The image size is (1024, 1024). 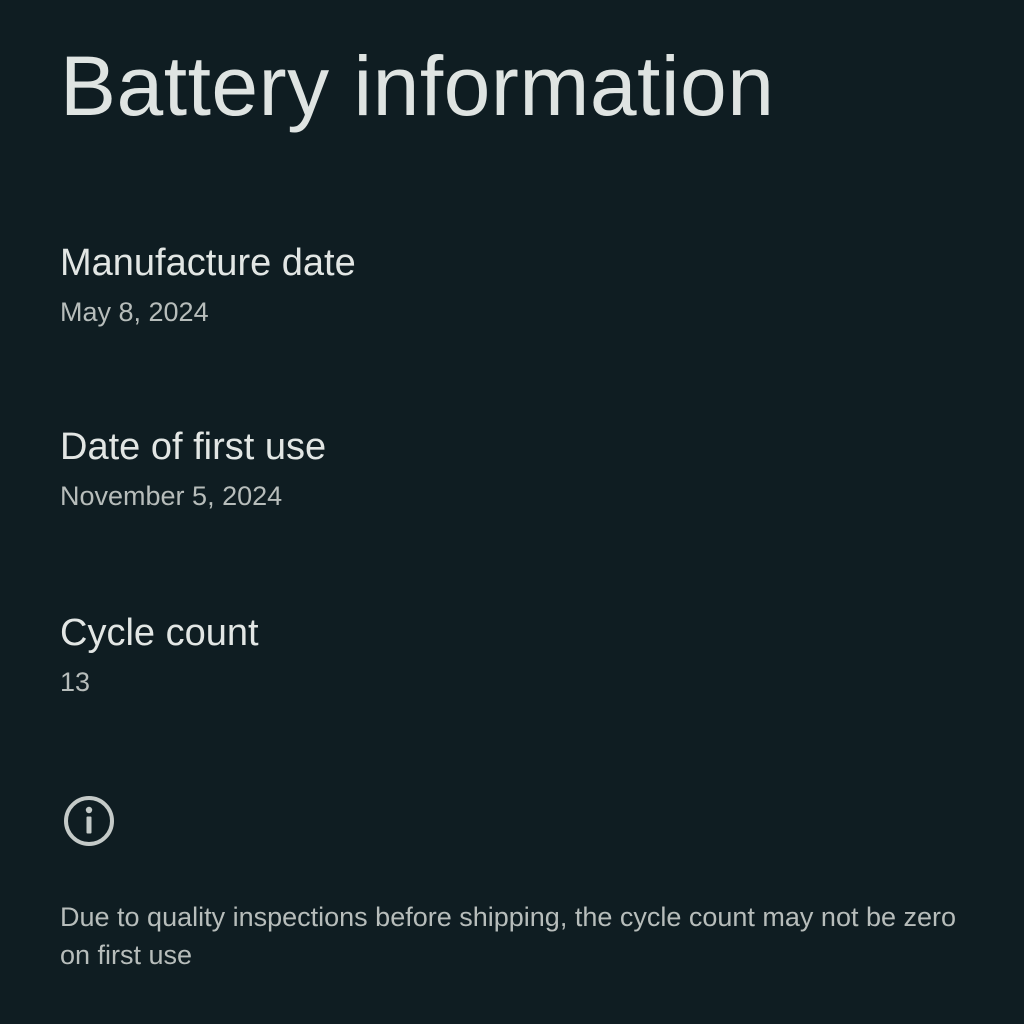 What do you see at coordinates (512, 654) in the screenshot?
I see `cycle-count-item: Cycle count 13` at bounding box center [512, 654].